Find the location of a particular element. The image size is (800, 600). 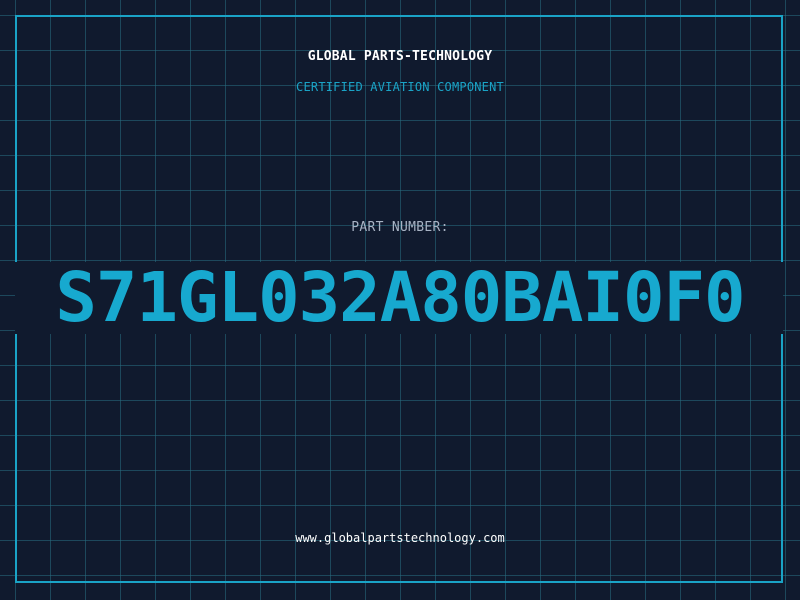

company-name: GLOBAL PARTS-TECHNOLOGY is located at coordinates (400, 56).